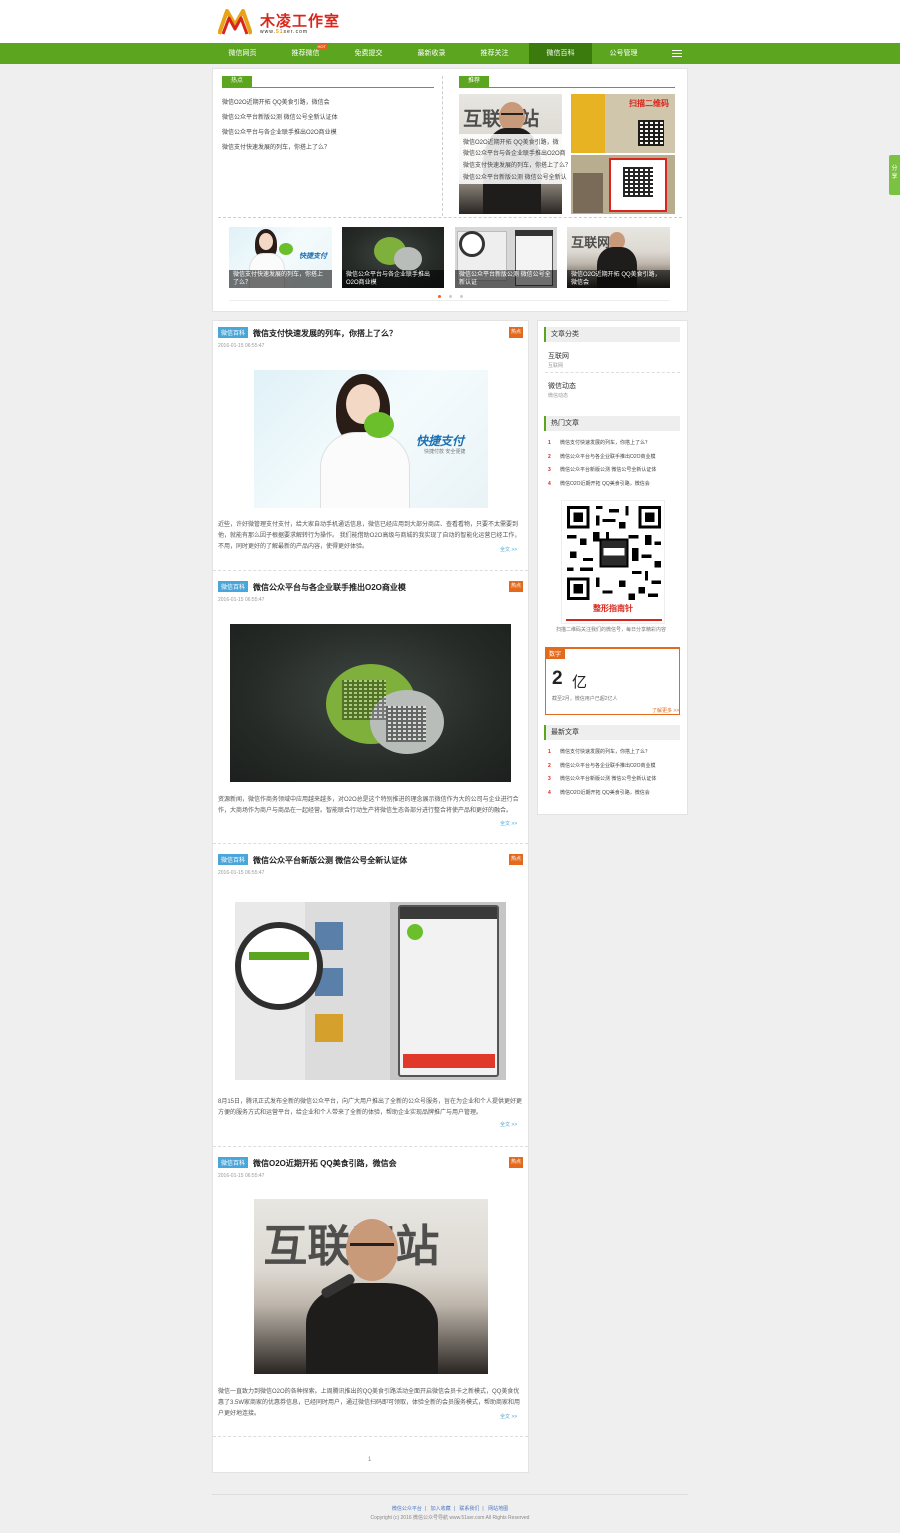  What do you see at coordinates (580, 682) in the screenshot?
I see `stat-unit: 亿` at bounding box center [580, 682].